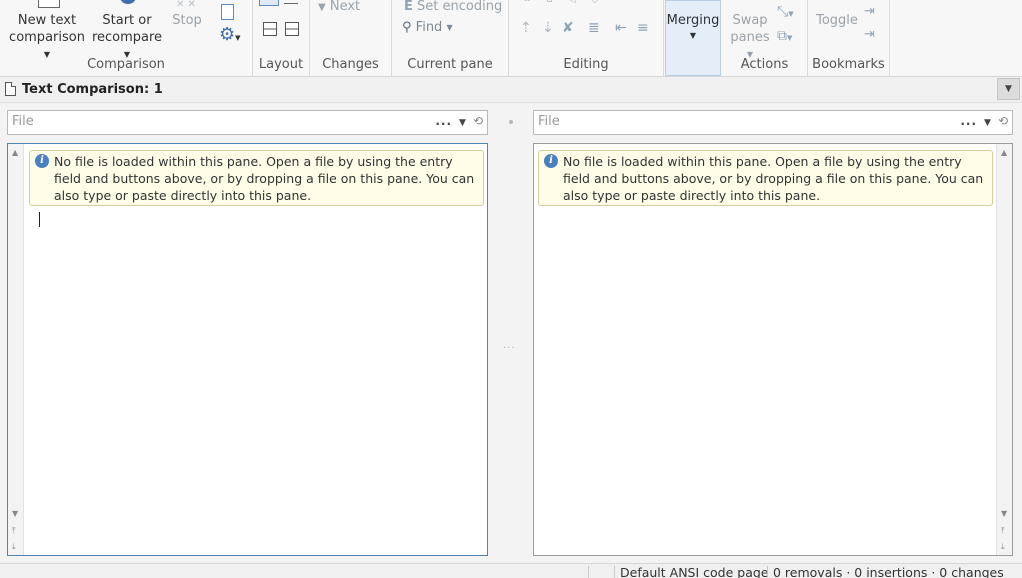 This screenshot has width=1022, height=578. What do you see at coordinates (92, 89) in the screenshot?
I see `tab-title: Text Comparison: 1` at bounding box center [92, 89].